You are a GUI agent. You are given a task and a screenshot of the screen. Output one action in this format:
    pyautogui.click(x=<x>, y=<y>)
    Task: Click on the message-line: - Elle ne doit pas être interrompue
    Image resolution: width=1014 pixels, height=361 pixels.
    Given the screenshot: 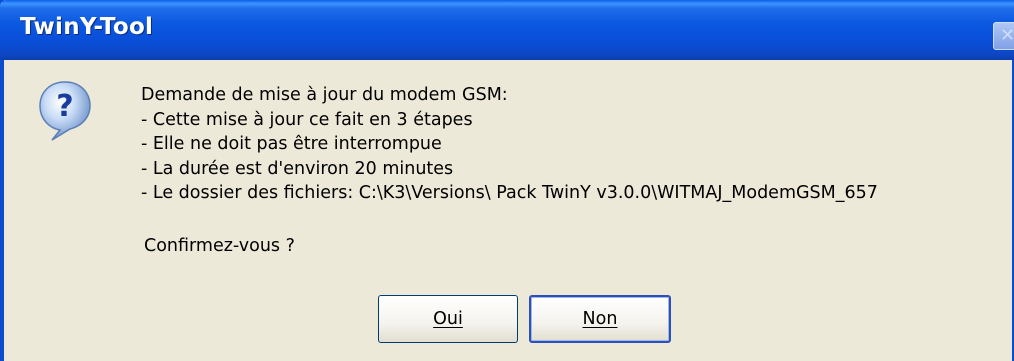 What is the action you would take?
    pyautogui.click(x=291, y=144)
    